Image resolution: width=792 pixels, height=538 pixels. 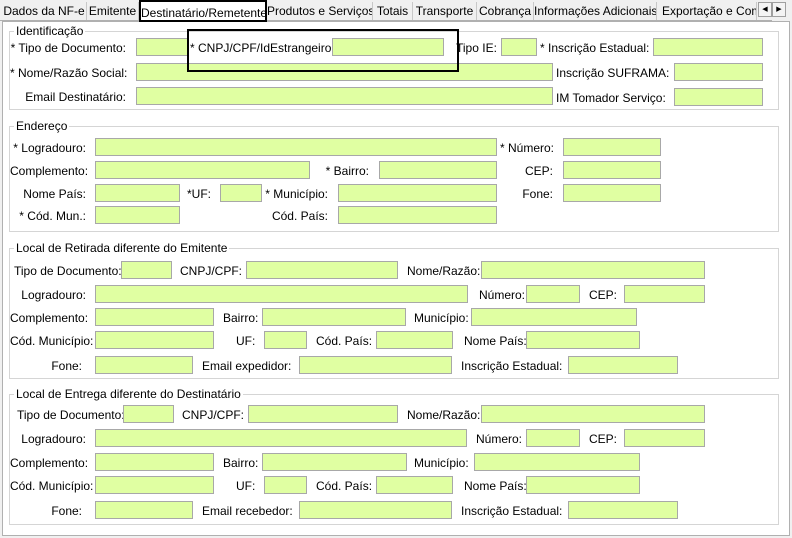 What do you see at coordinates (495, 341) in the screenshot?
I see `label-retirada-nome-pais: Nome País:` at bounding box center [495, 341].